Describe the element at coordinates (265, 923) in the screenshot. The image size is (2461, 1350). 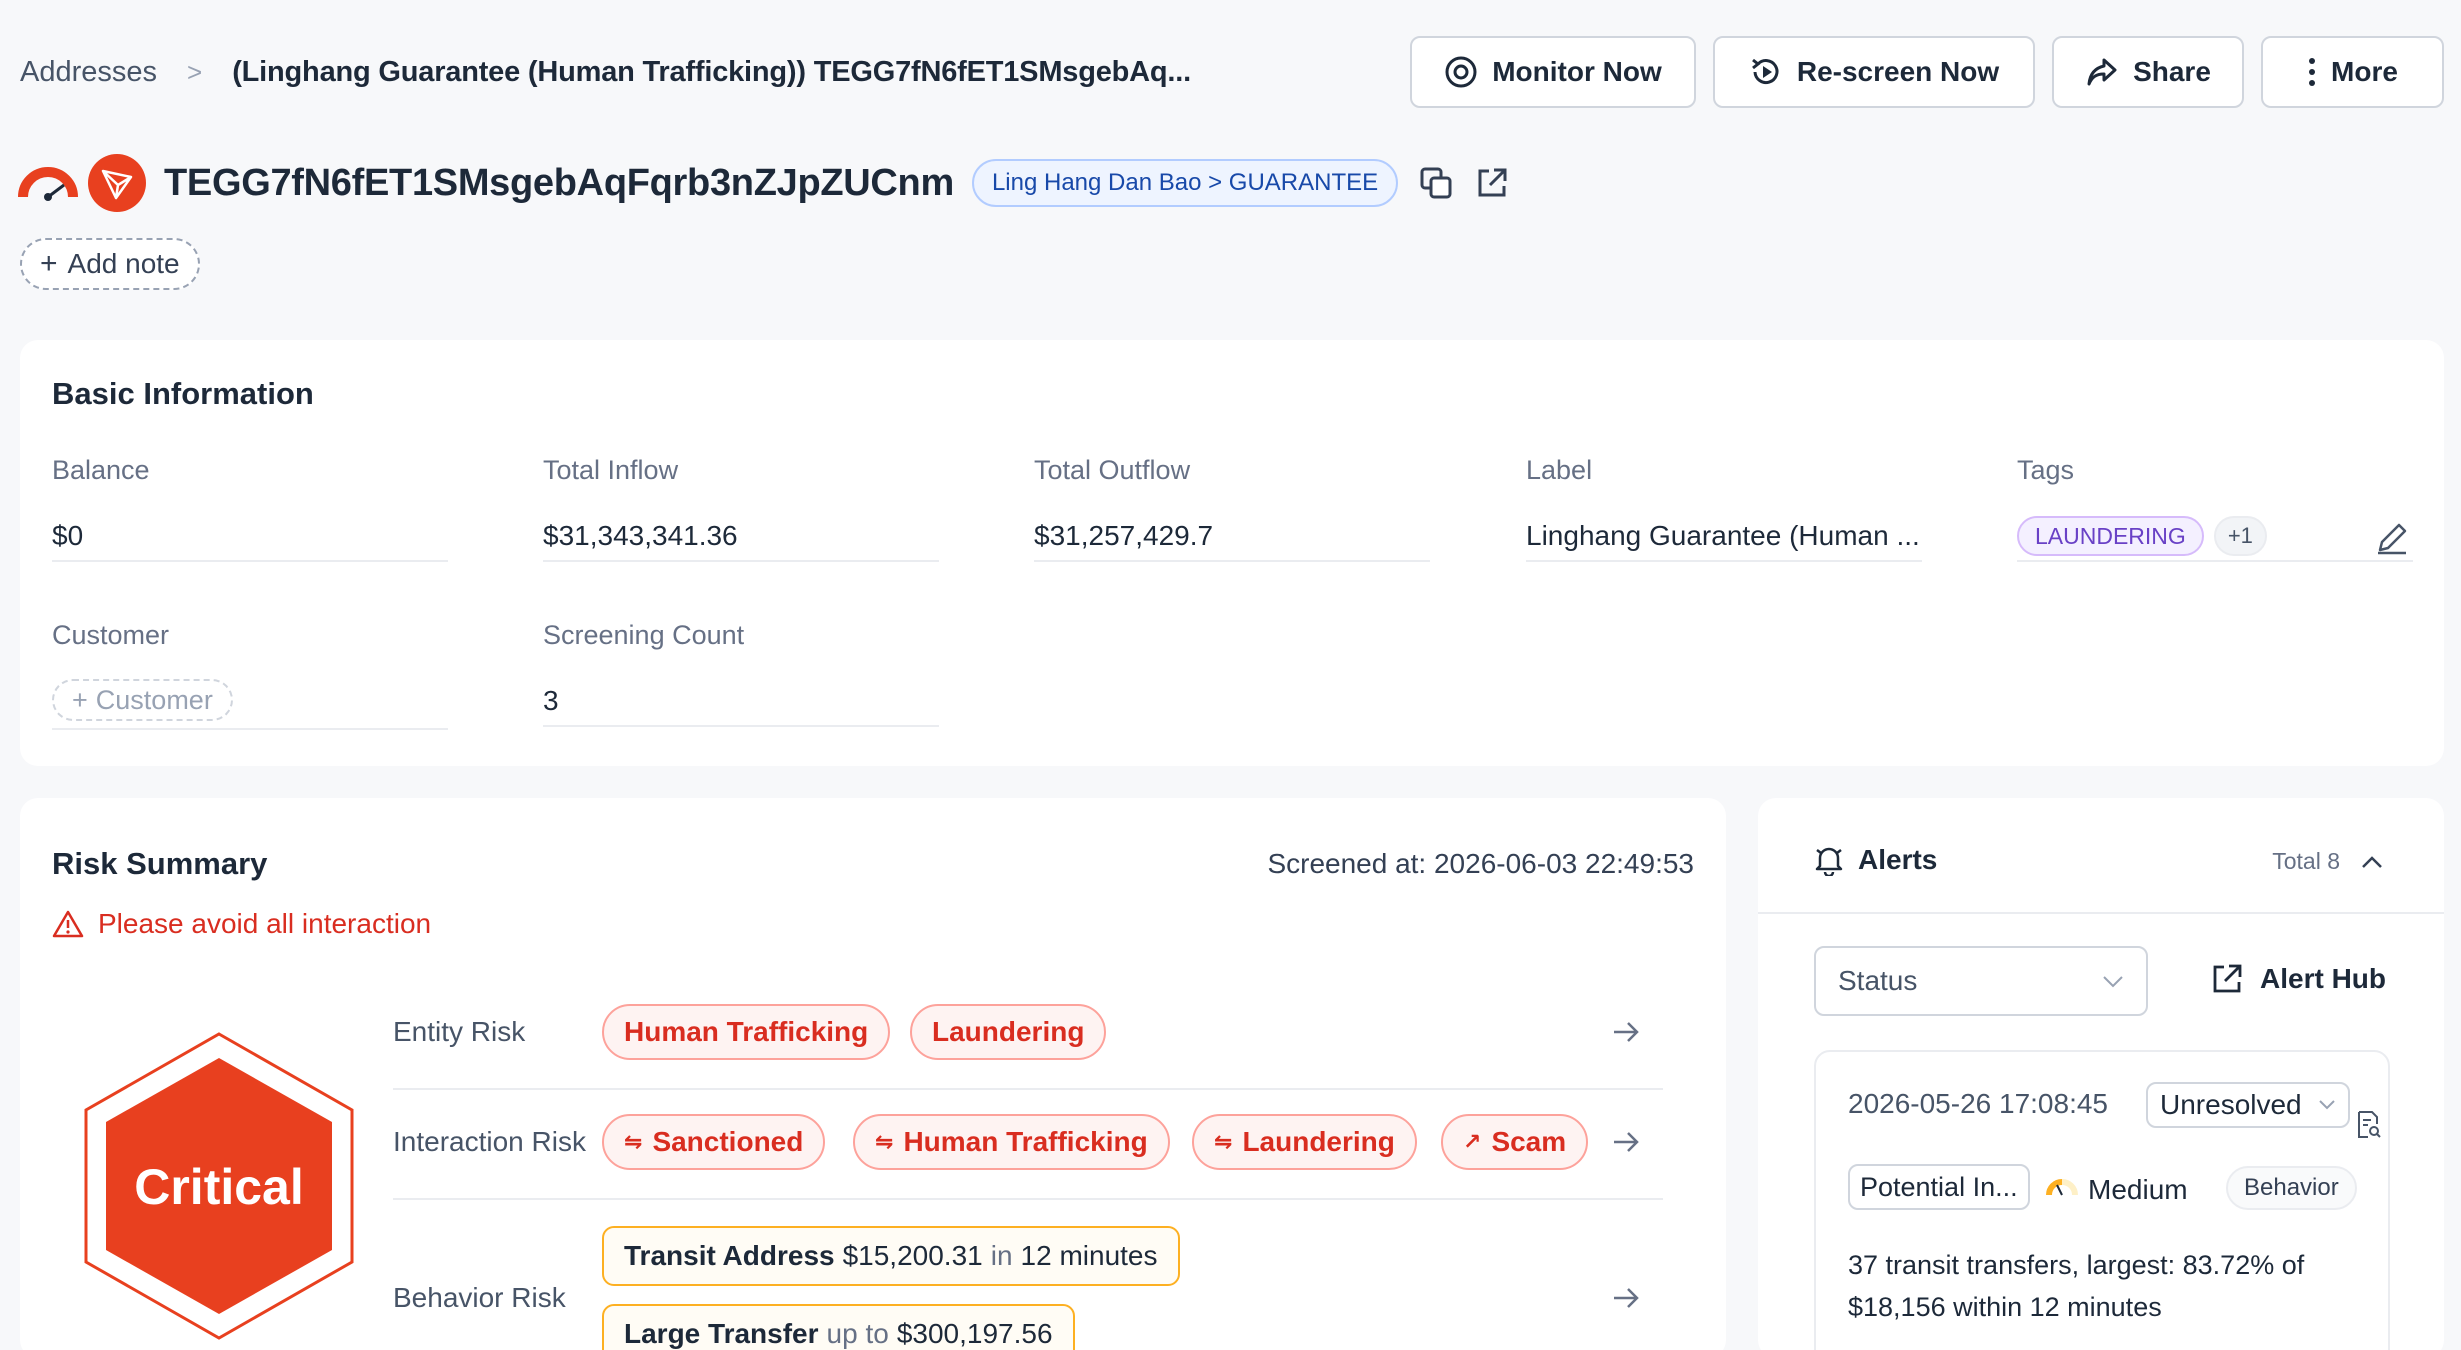
I see `risk-warning-text: Please avoid all interaction` at that location.